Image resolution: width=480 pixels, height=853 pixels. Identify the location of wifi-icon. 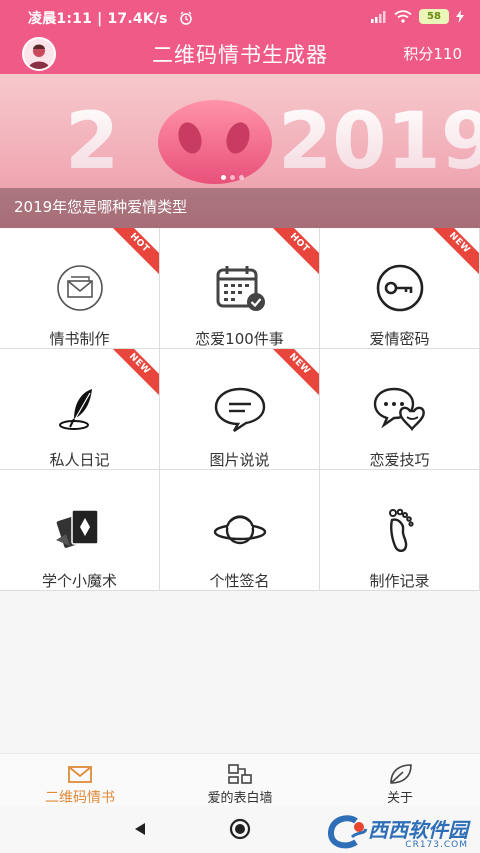
(403, 16).